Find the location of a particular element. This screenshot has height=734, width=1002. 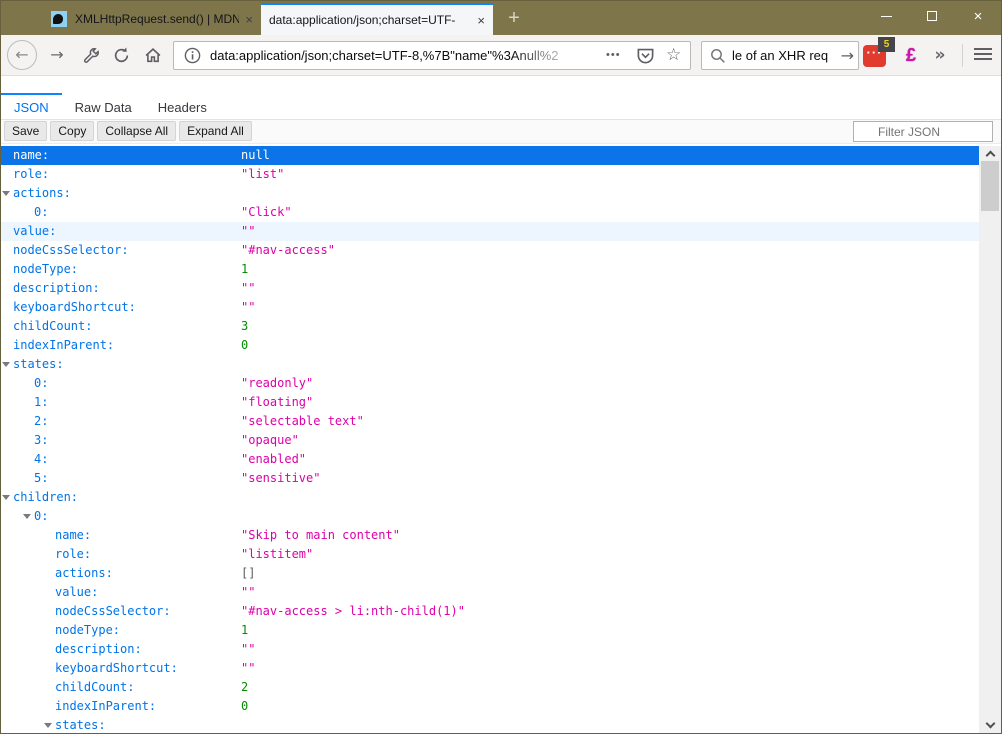

json-row: name: null is located at coordinates (490, 155).